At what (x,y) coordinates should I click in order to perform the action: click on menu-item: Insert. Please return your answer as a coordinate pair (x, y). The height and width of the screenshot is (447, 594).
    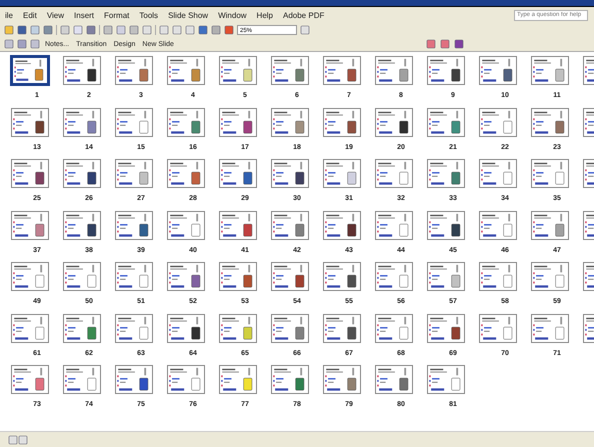
    Looking at the image, I should click on (84, 15).